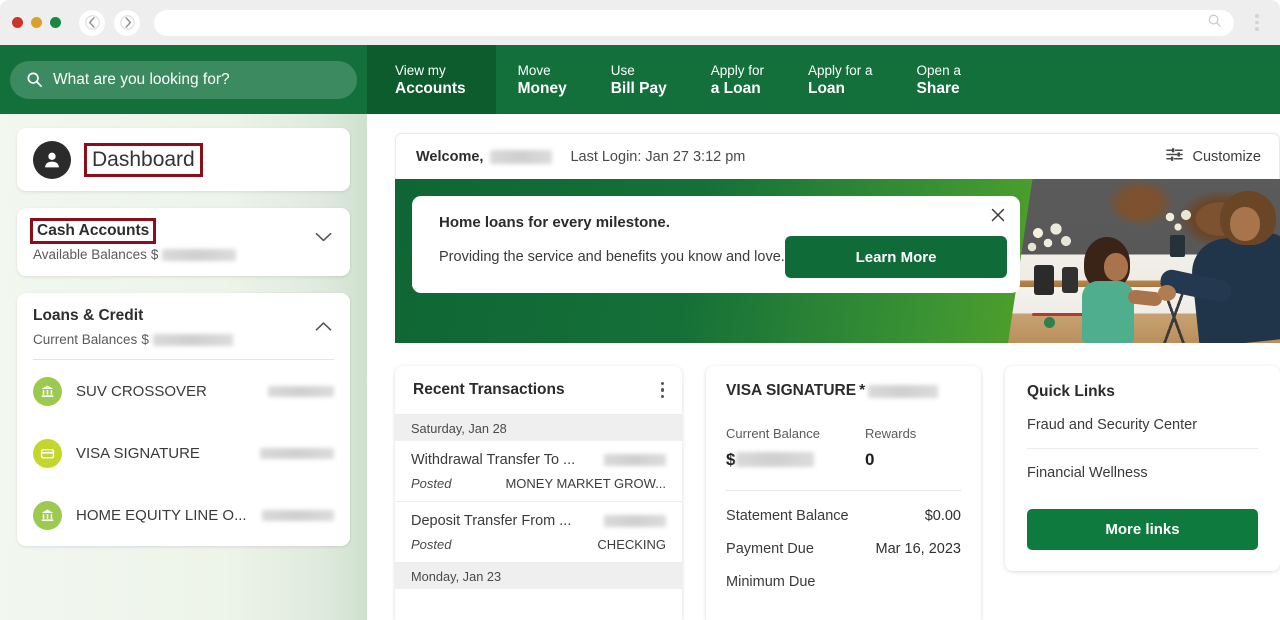 This screenshot has width=1280, height=620. Describe the element at coordinates (791, 390) in the screenshot. I see `visa-card-title: VISA SIGNATURE` at that location.